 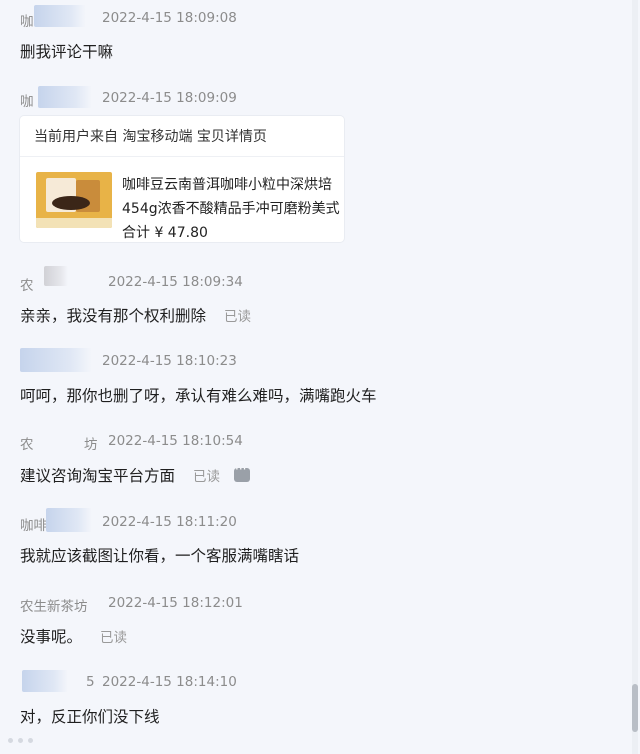 I want to click on message-meta: 咖 2022-4-15 18:09:09, so click(x=128, y=100).